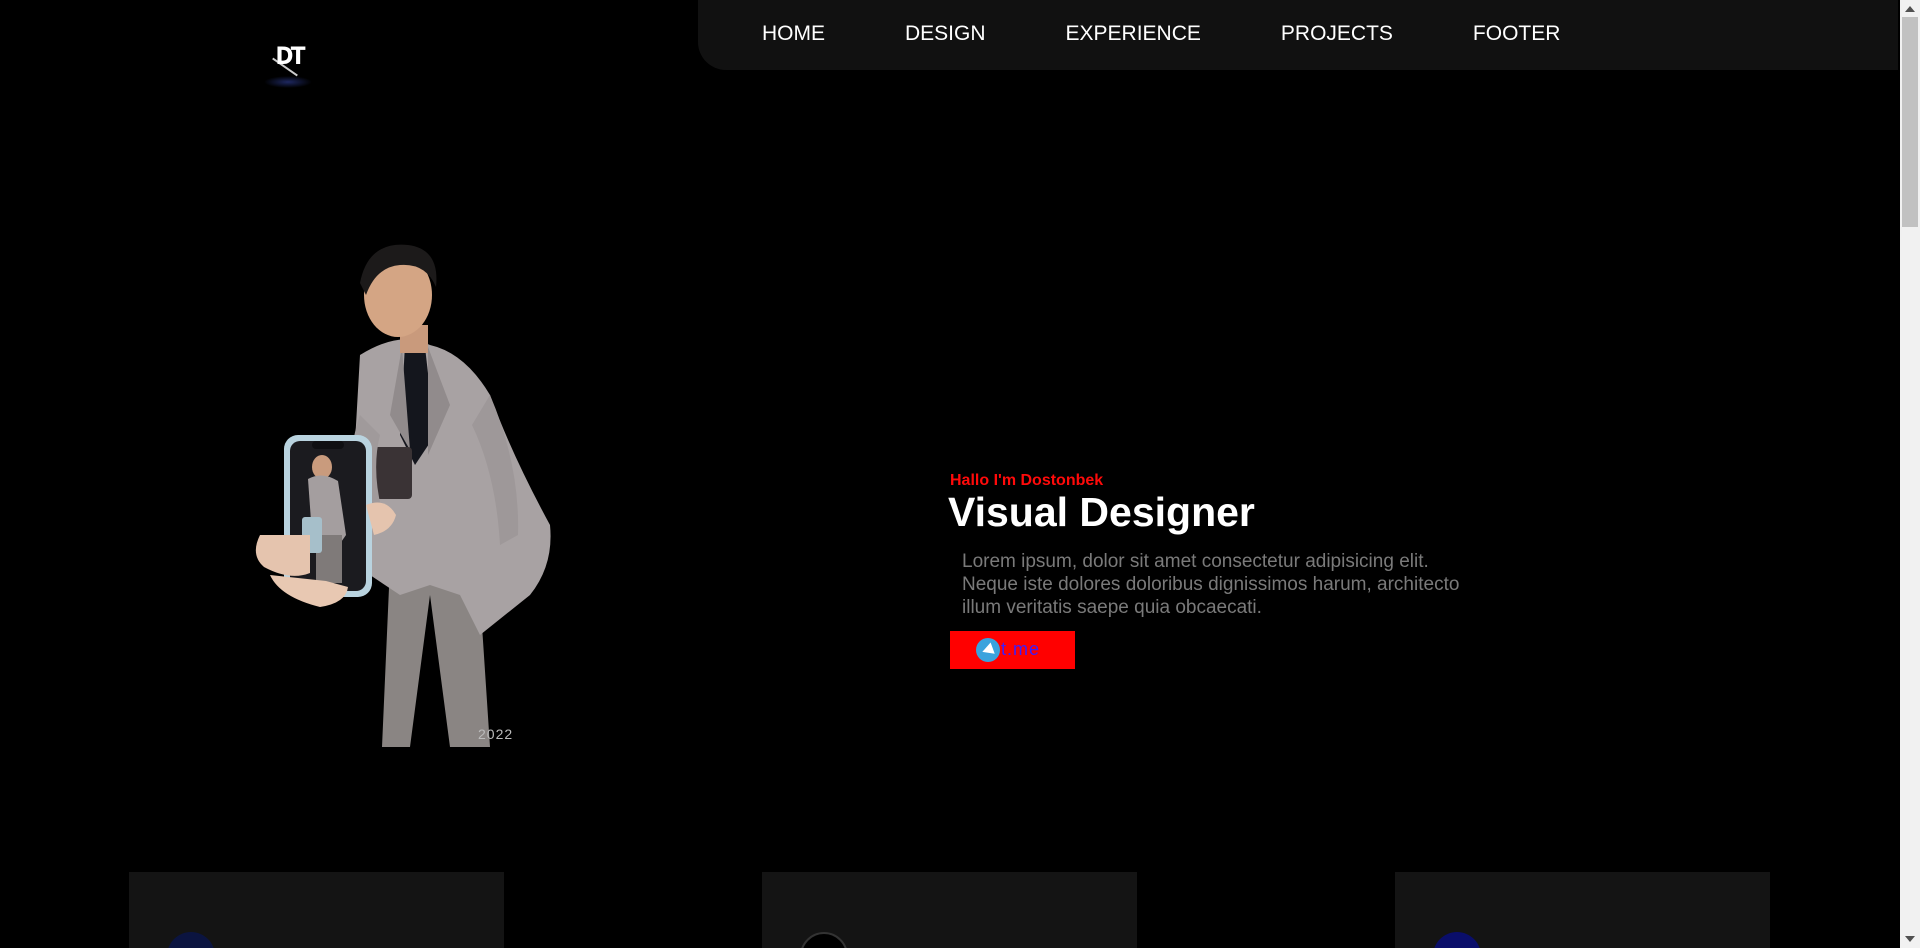  I want to click on nav-list: HOME DESIGN EXPERIENCE PROJECTS FOOTER, so click(1201, 34).